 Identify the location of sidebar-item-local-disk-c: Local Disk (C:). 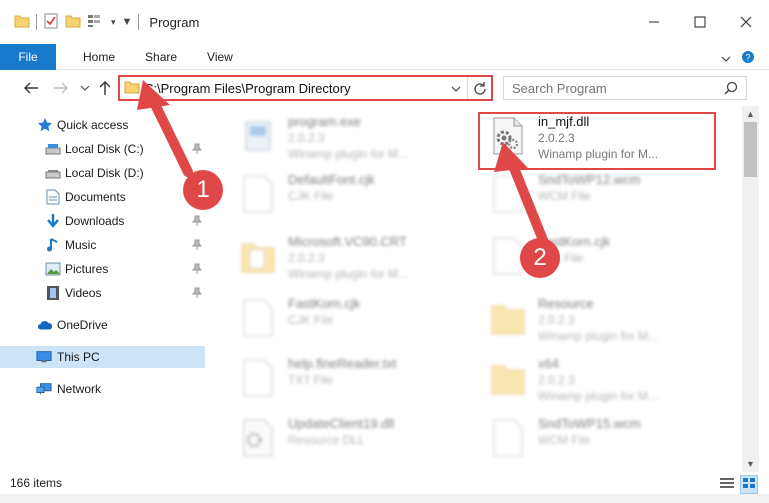
(102, 149).